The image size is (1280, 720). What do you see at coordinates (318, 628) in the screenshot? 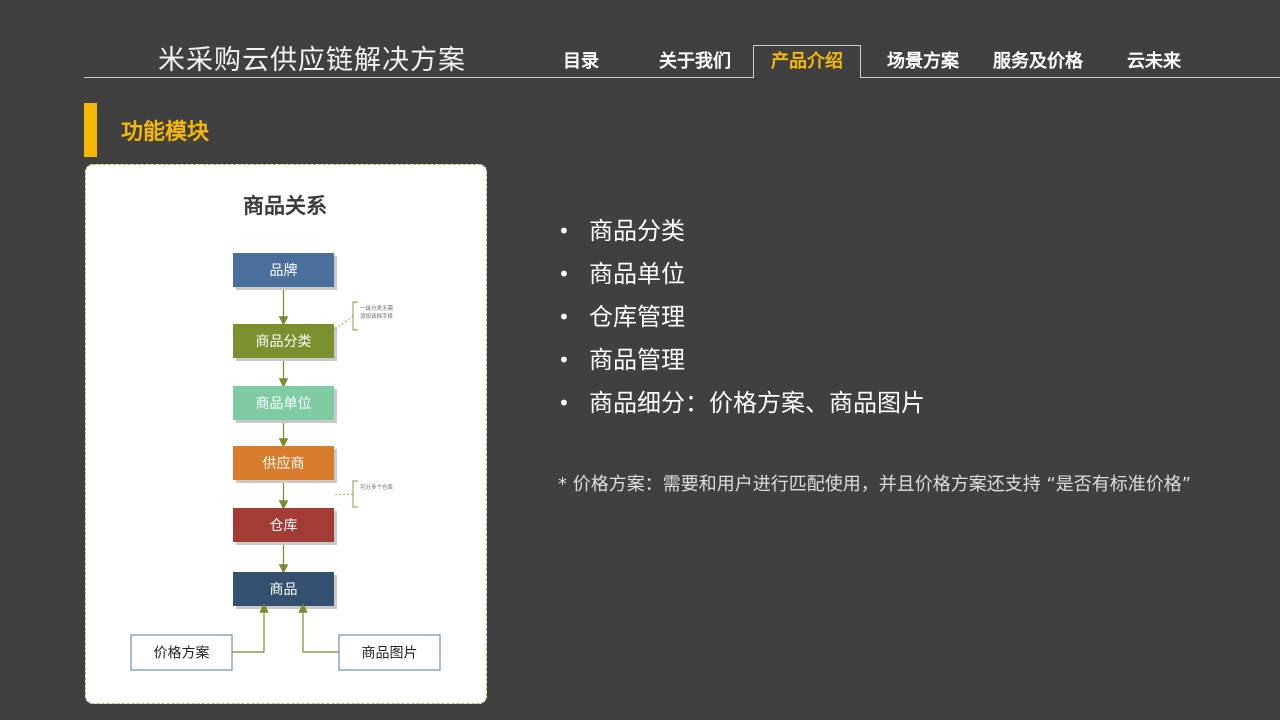
I see `input-arrow-image` at bounding box center [318, 628].